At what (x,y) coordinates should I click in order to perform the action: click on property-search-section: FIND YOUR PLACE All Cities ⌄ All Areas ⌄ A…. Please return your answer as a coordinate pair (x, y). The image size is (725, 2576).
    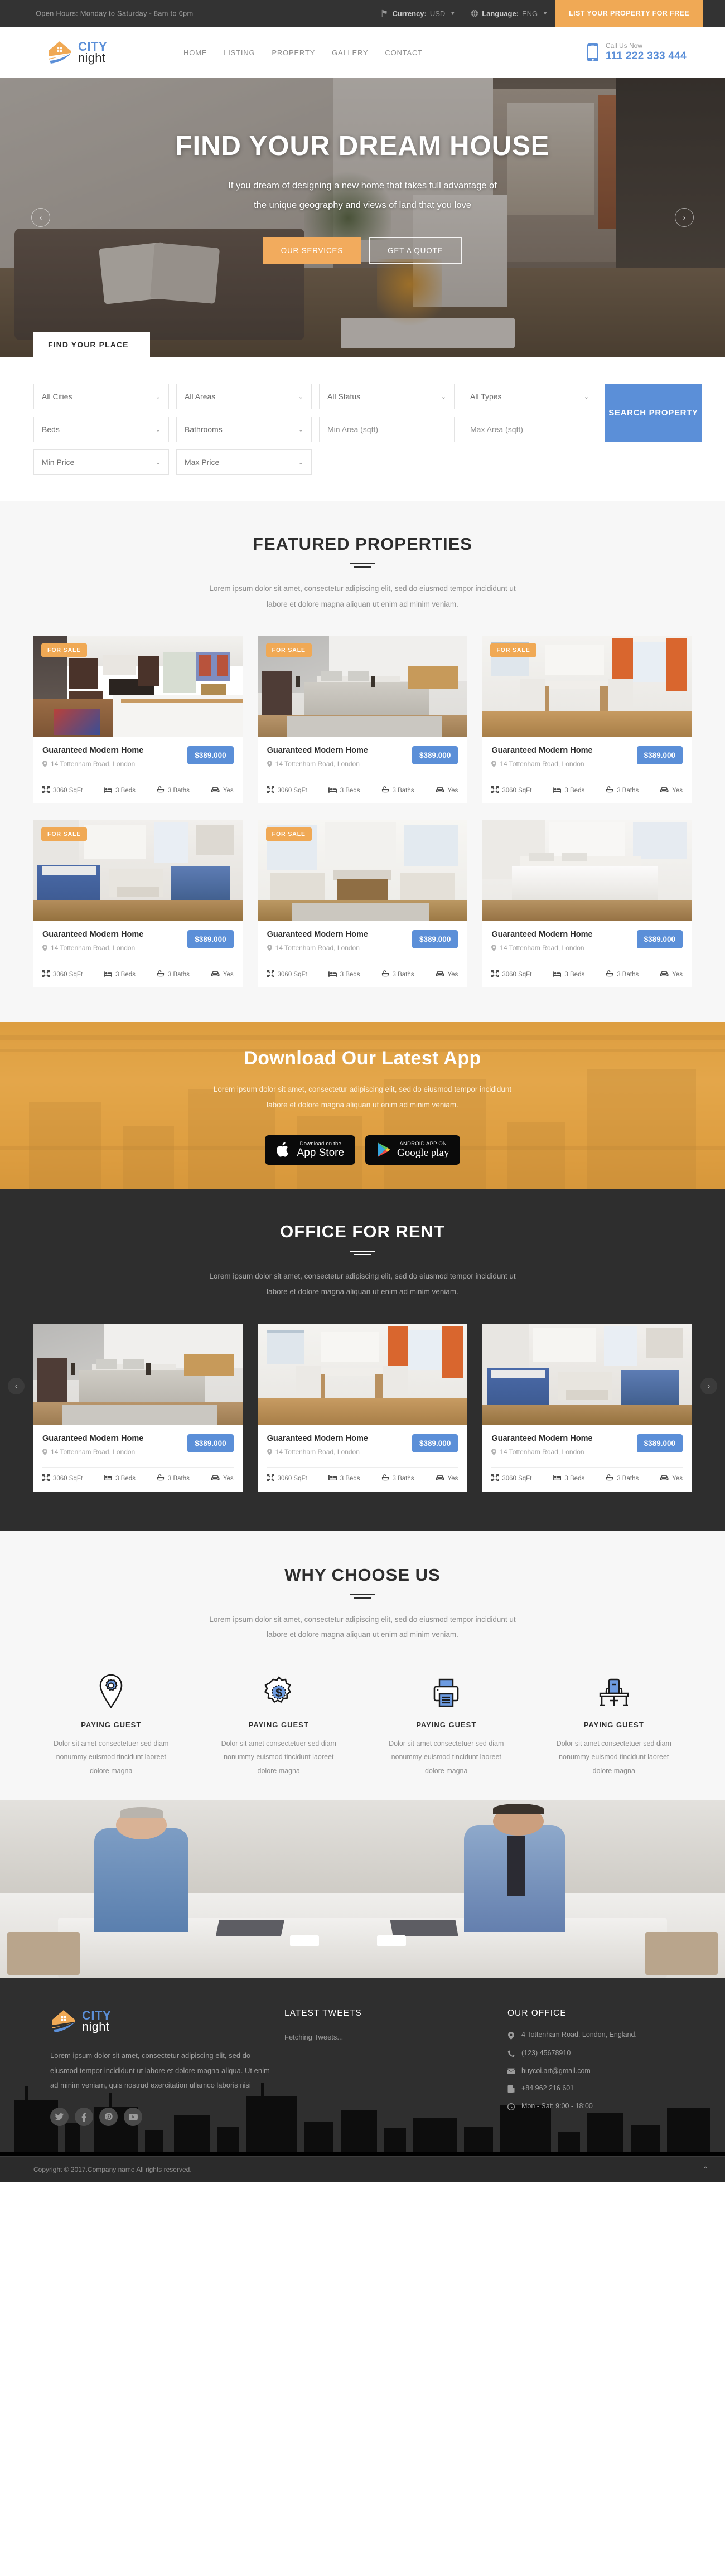
    Looking at the image, I should click on (362, 416).